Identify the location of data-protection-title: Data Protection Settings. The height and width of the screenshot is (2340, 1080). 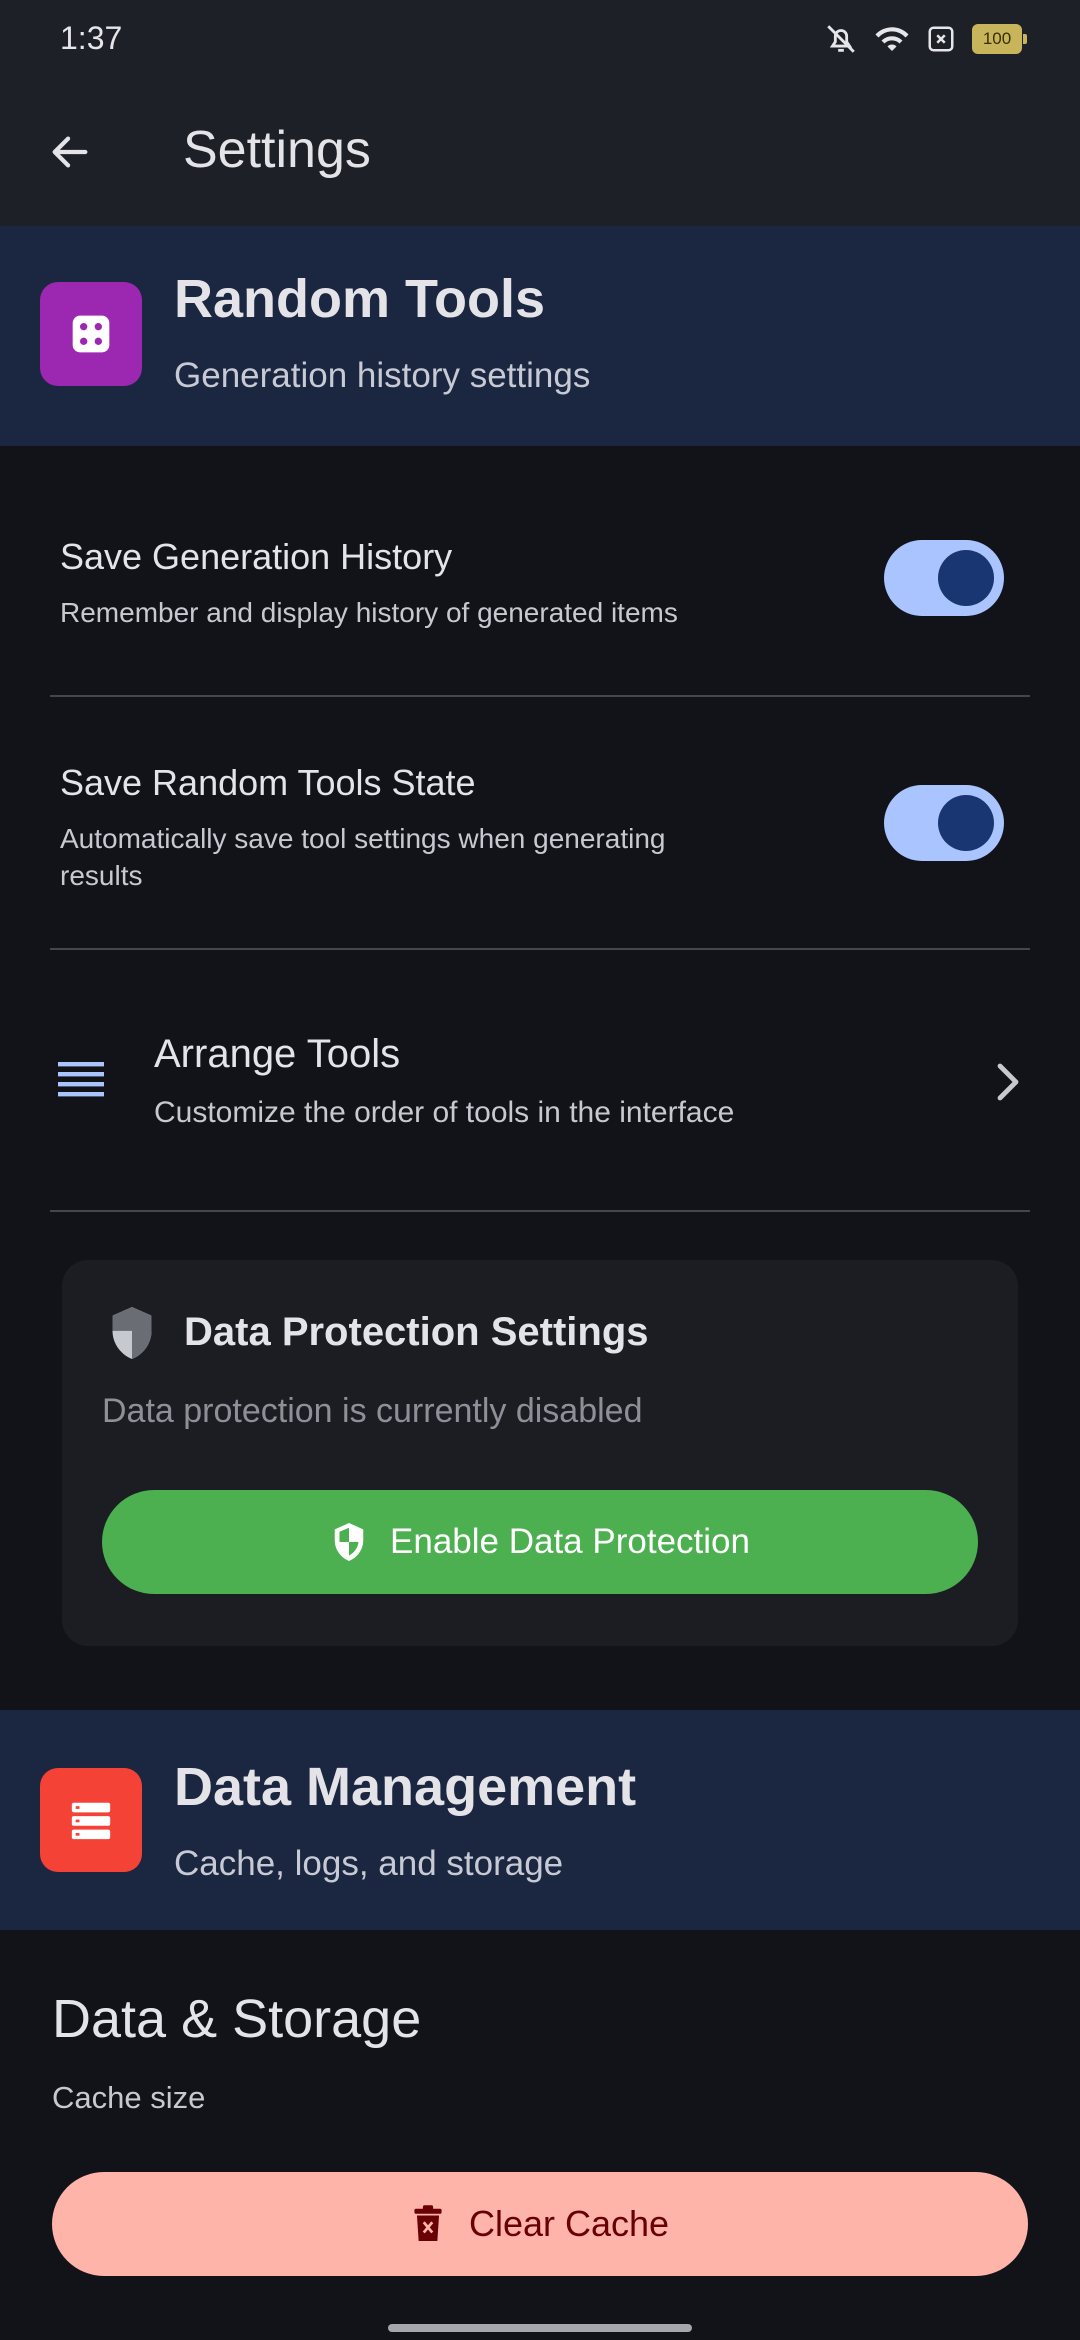
(416, 1332).